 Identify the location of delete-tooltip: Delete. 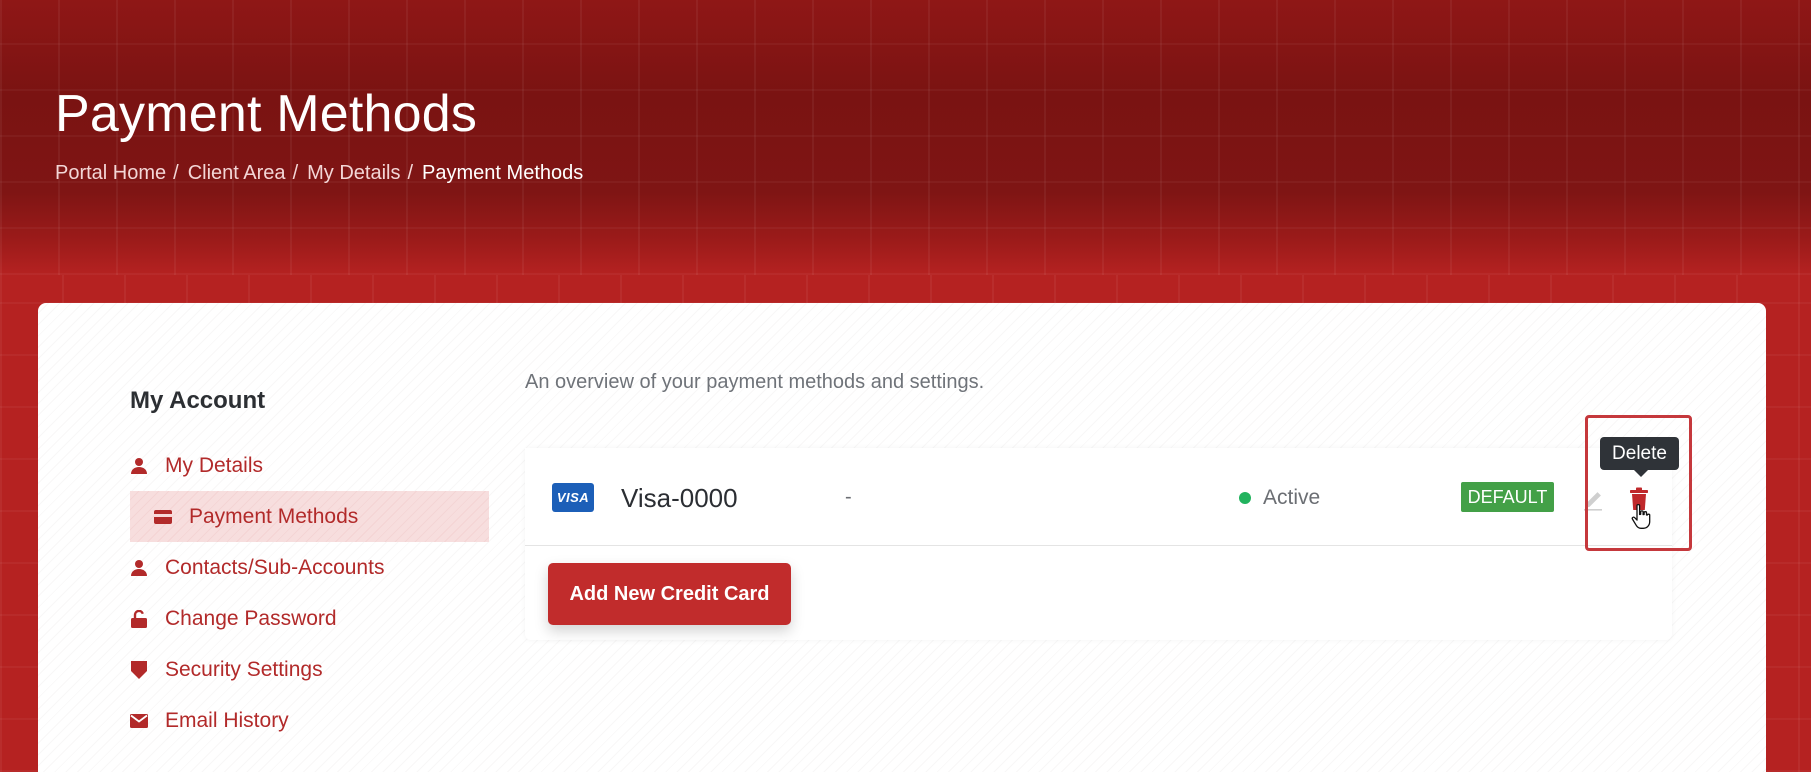
(1639, 457).